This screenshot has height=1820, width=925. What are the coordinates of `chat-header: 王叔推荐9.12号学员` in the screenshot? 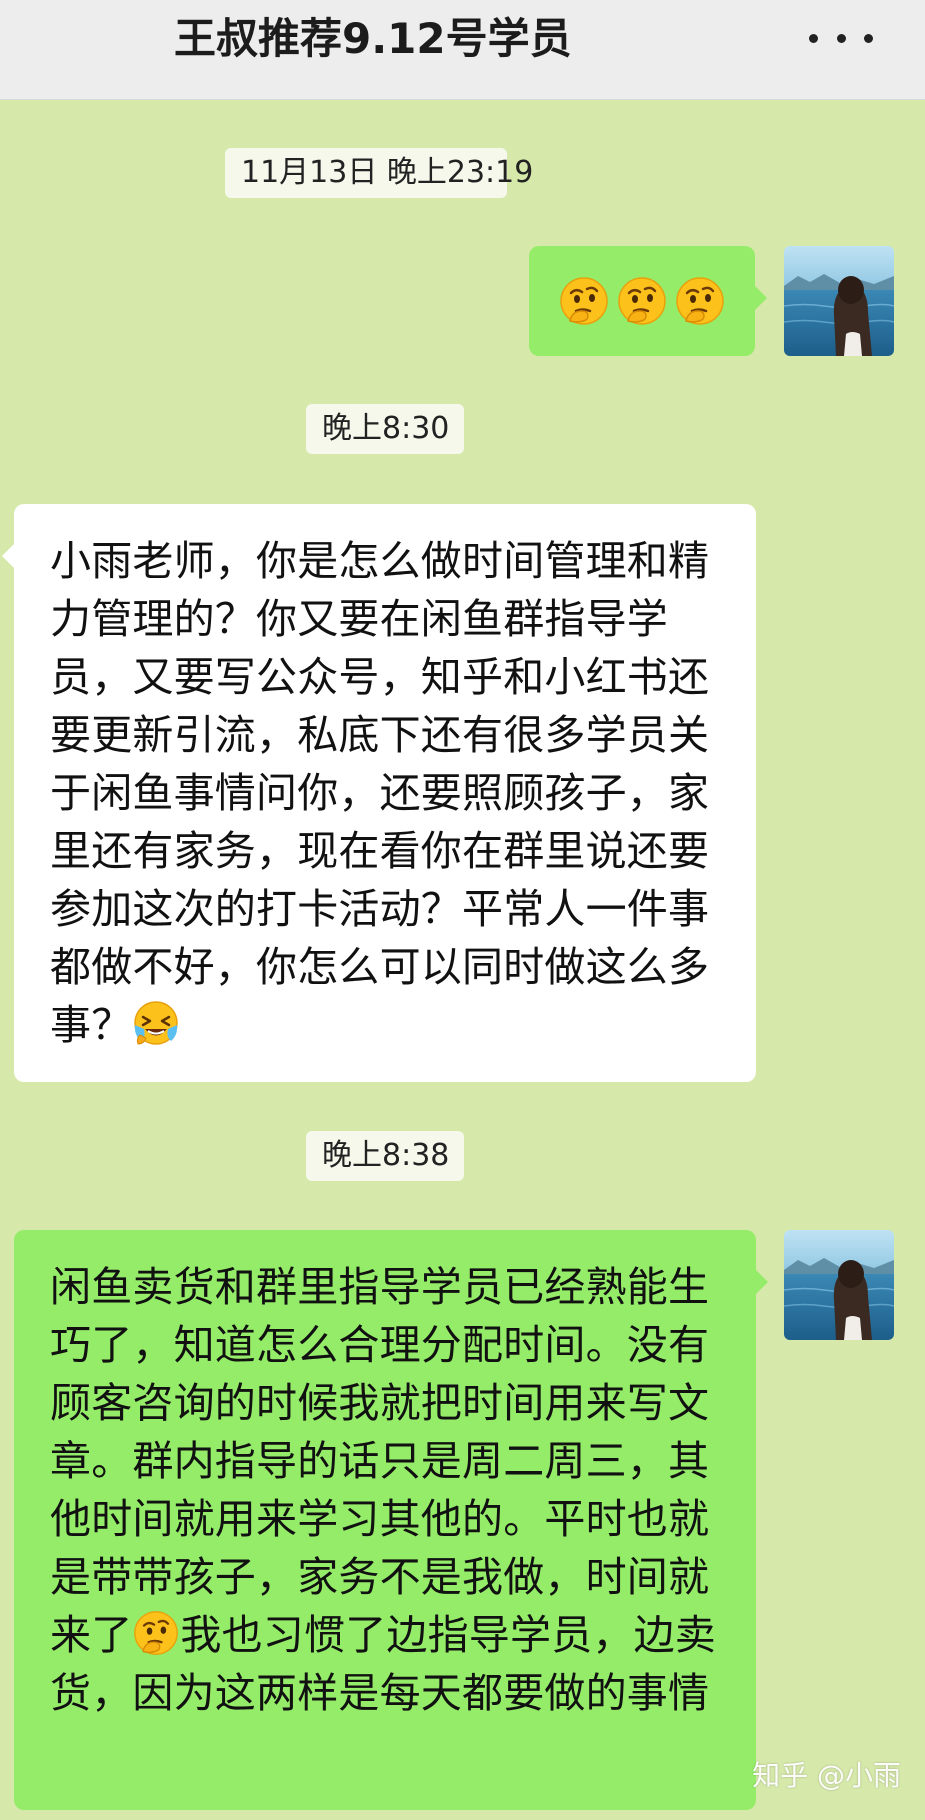 It's located at (462, 50).